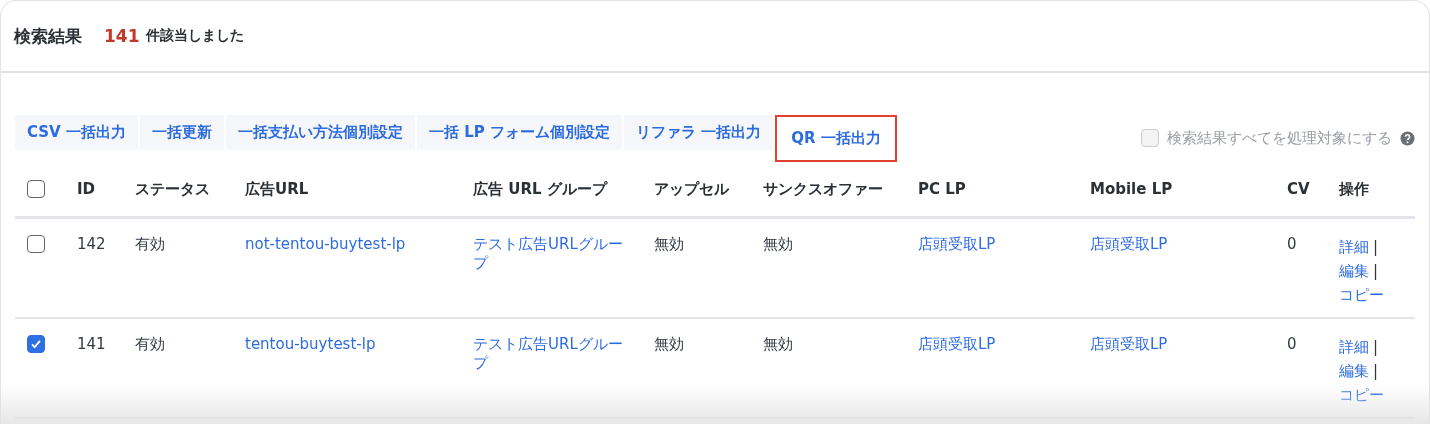 This screenshot has width=1430, height=424. I want to click on ad-url-link: tentou-buytest-lp, so click(310, 344).